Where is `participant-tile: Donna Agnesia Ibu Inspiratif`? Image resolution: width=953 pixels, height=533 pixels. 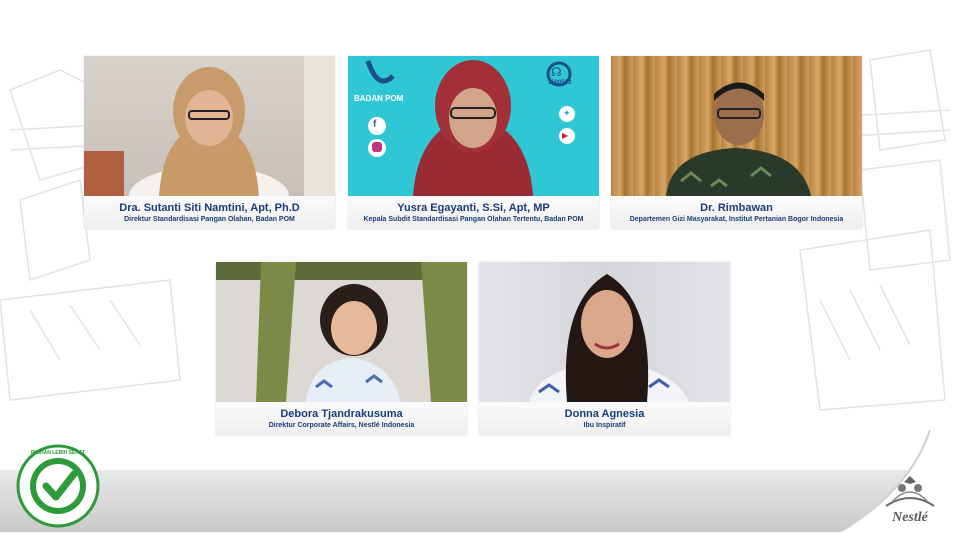
participant-tile: Donna Agnesia Ibu Inspiratif is located at coordinates (604, 348).